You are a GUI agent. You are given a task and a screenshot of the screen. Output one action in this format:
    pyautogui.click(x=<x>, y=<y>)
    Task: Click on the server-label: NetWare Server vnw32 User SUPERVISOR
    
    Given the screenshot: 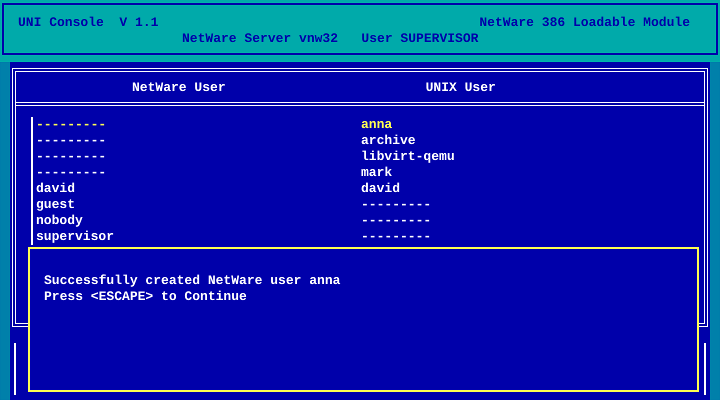 What is the action you would take?
    pyautogui.click(x=330, y=39)
    